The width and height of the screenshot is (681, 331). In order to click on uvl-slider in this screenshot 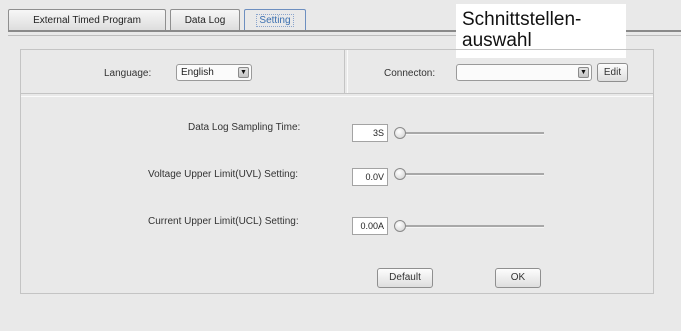, I will do `click(469, 174)`.